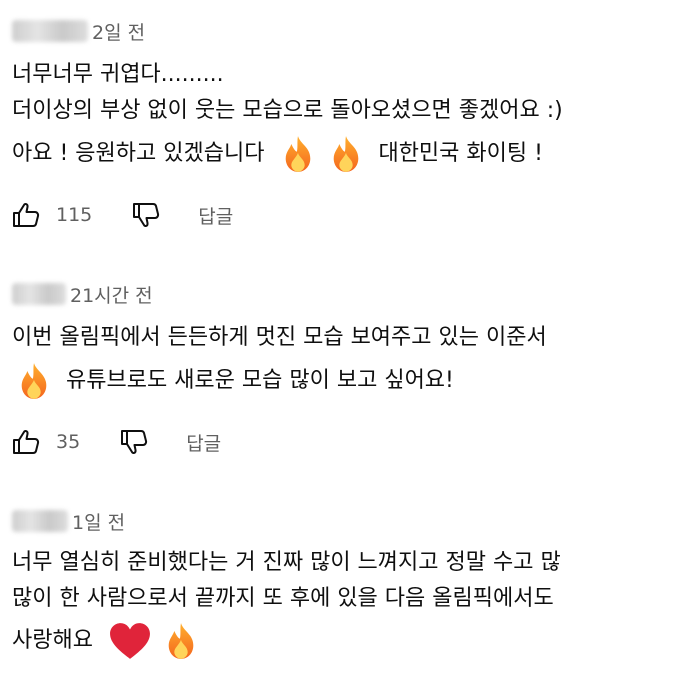 This screenshot has height=677, width=700. I want to click on comment-text-line: 사랑해요, so click(108, 641).